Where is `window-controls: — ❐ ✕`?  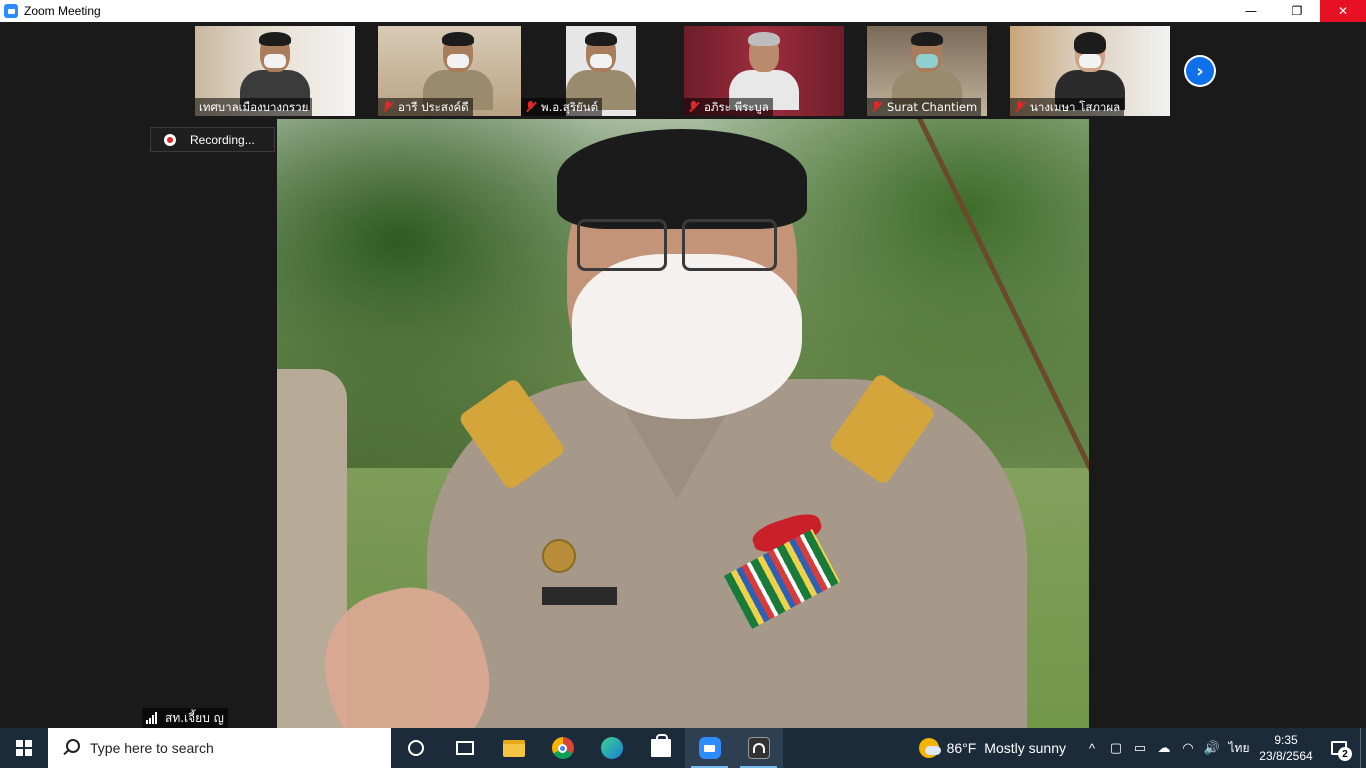
window-controls: — ❐ ✕ is located at coordinates (1297, 11).